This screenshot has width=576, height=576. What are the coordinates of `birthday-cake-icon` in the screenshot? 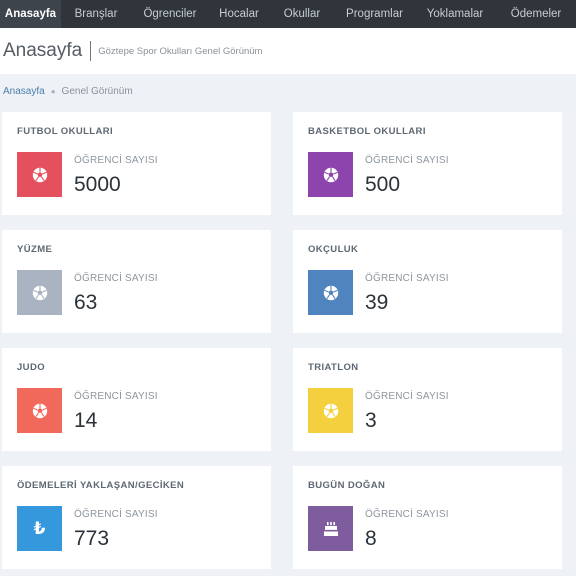 It's located at (330, 528).